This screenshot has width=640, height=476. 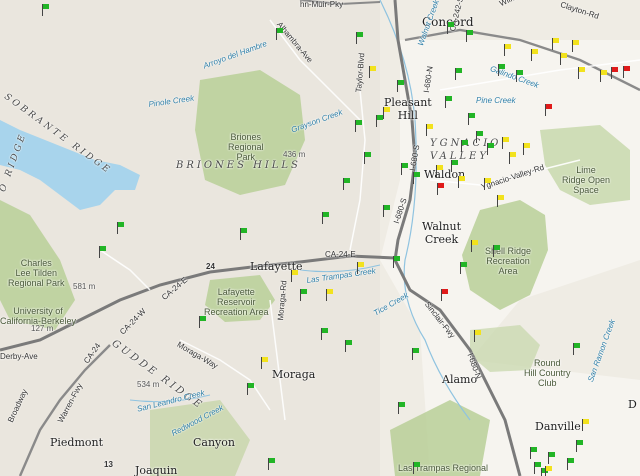 What do you see at coordinates (38, 316) in the screenshot?
I see `label-uc-berkeley: University of California-Berkeley` at bounding box center [38, 316].